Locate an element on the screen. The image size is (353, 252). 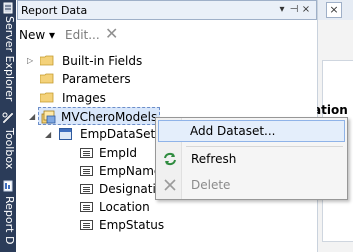
tree-label: EmpId is located at coordinates (118, 153).